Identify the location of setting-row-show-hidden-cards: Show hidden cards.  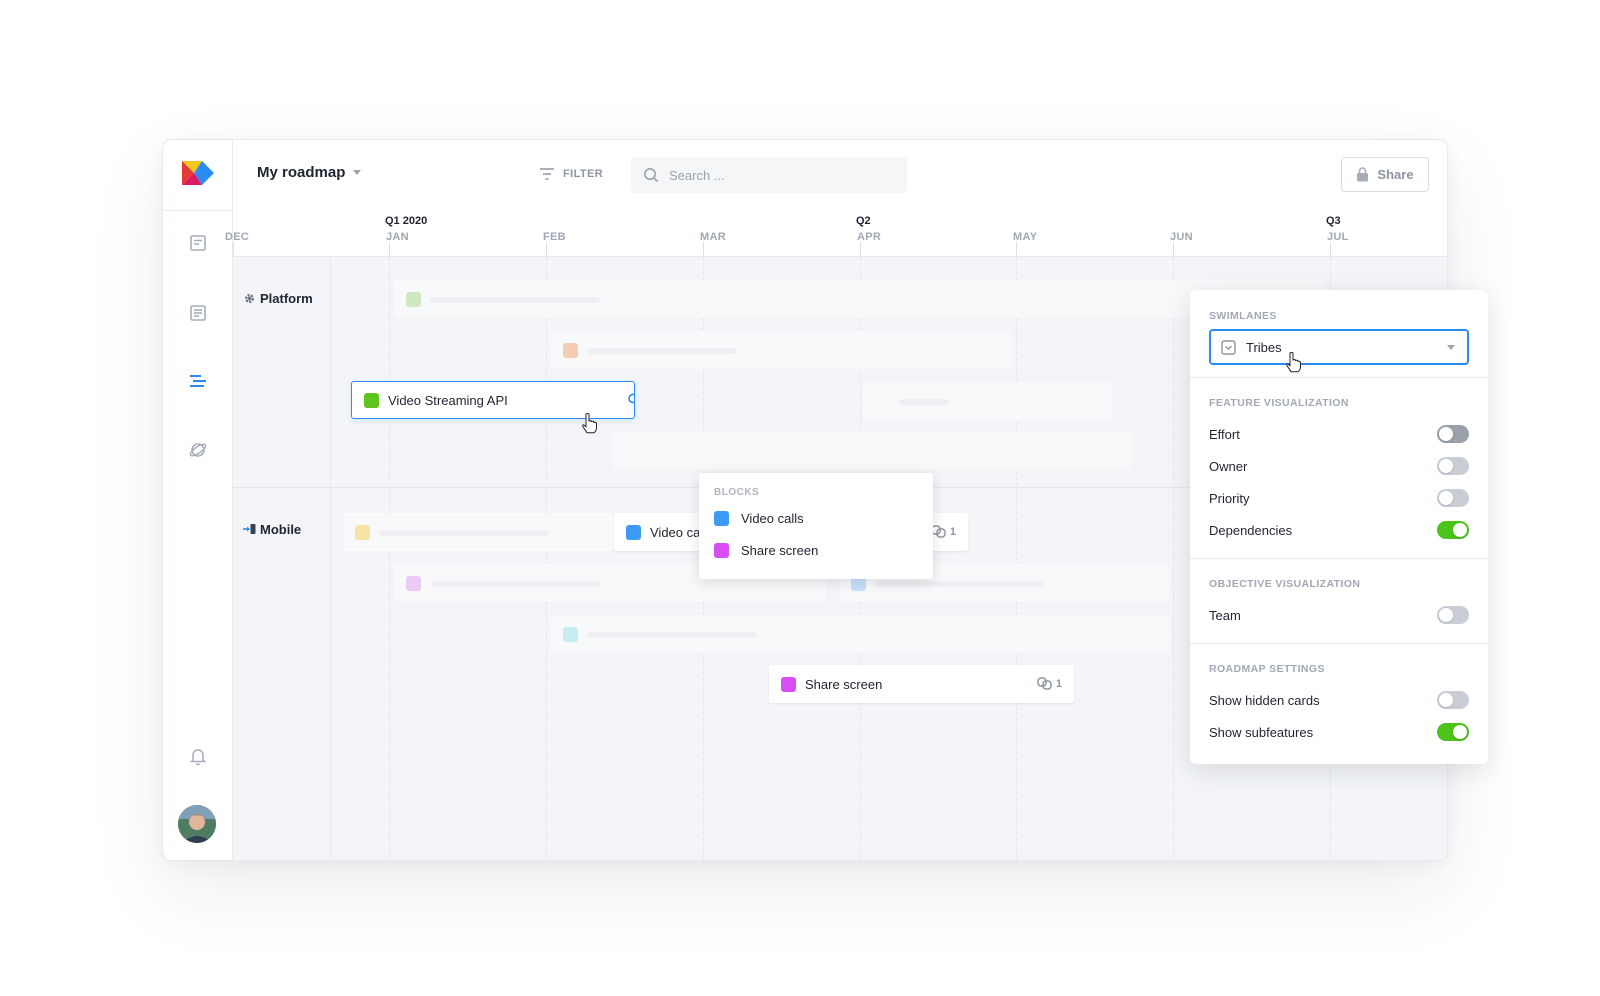
(1339, 700).